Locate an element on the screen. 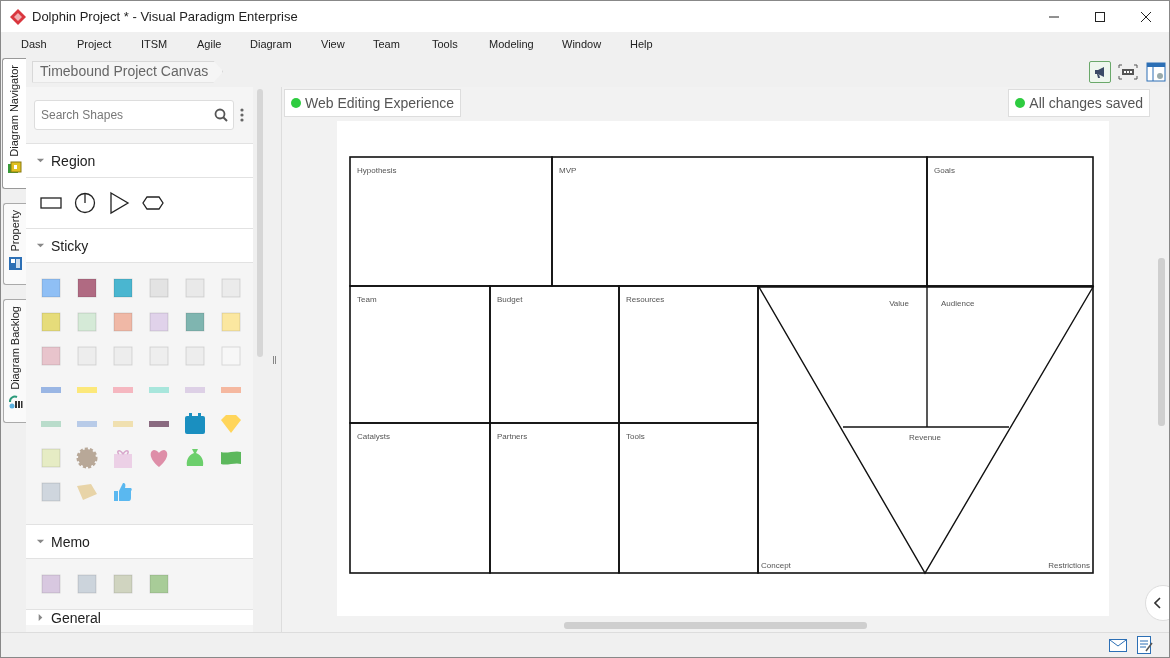  app-logo-icon is located at coordinates (18, 16).